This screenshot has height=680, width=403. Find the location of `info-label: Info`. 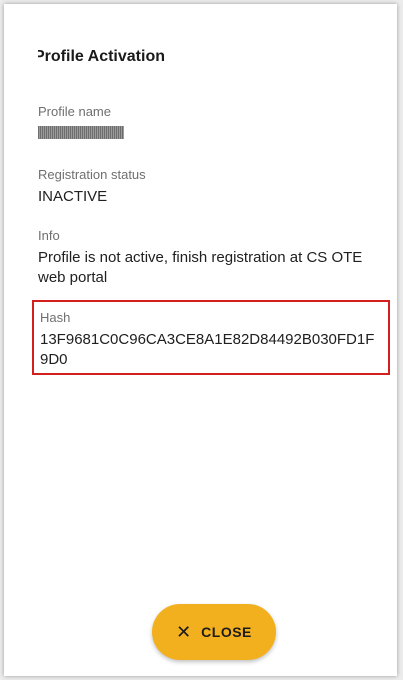

info-label: Info is located at coordinates (49, 235).